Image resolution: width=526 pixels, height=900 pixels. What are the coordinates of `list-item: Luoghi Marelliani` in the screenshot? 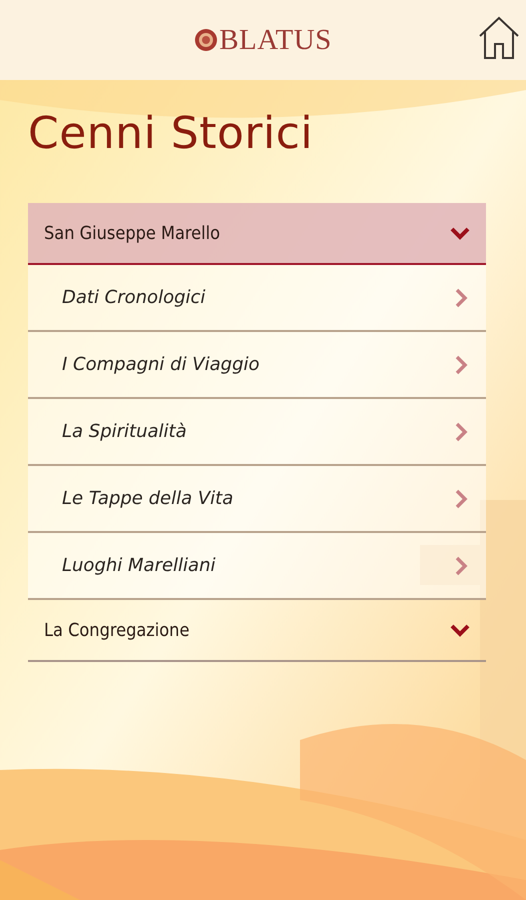 It's located at (257, 566).